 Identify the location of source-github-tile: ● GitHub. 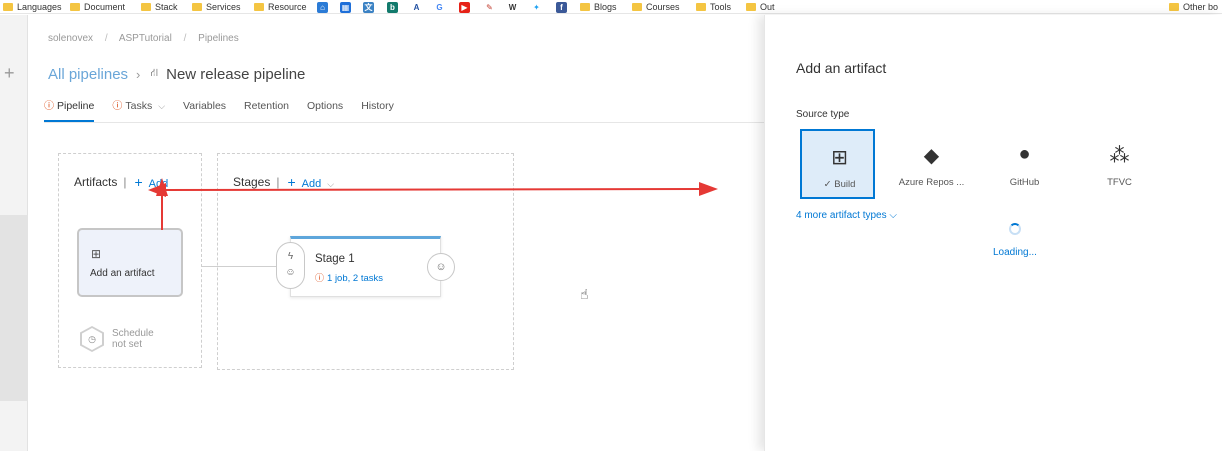
(1024, 164).